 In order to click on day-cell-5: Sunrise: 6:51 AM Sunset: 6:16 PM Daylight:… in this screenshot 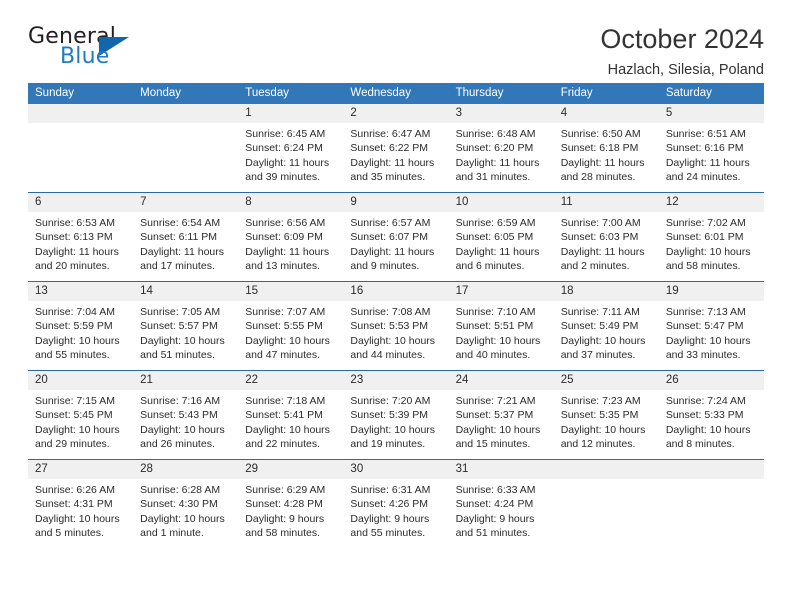, I will do `click(711, 157)`.